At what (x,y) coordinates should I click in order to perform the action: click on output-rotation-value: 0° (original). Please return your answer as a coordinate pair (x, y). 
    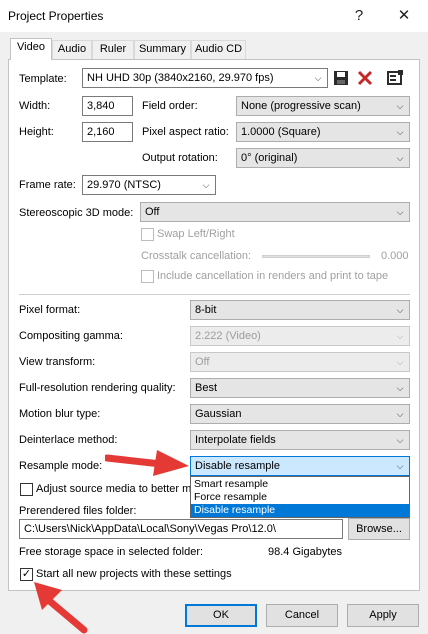
    Looking at the image, I should click on (269, 158).